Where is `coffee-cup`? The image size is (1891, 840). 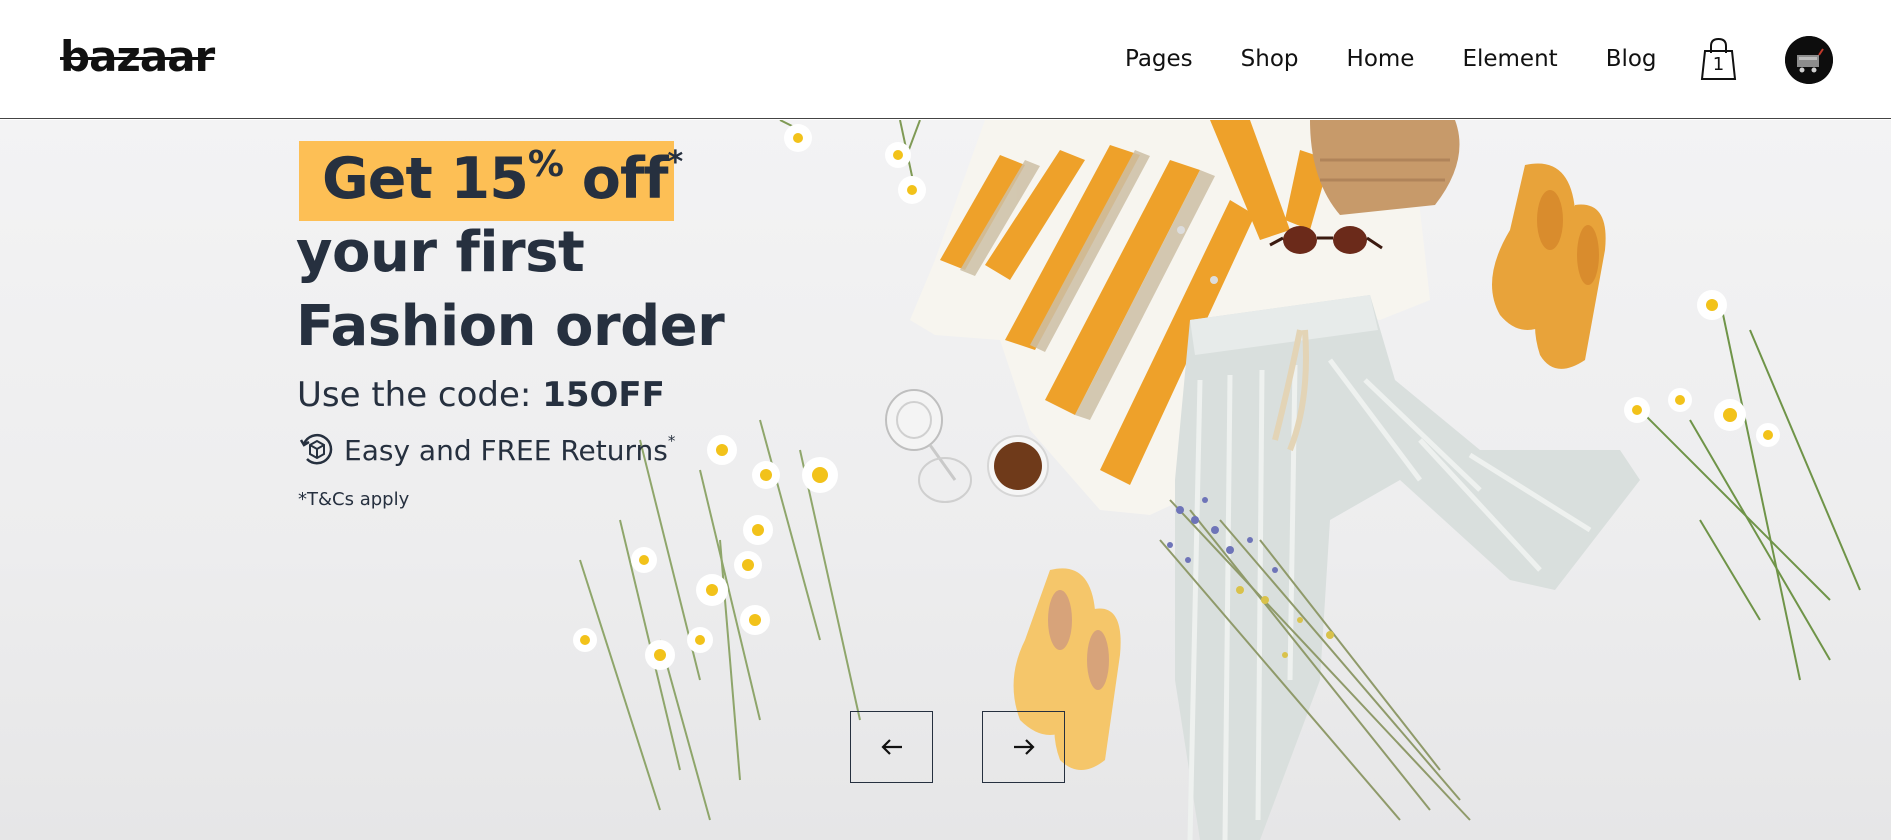
coffee-cup is located at coordinates (1018, 466).